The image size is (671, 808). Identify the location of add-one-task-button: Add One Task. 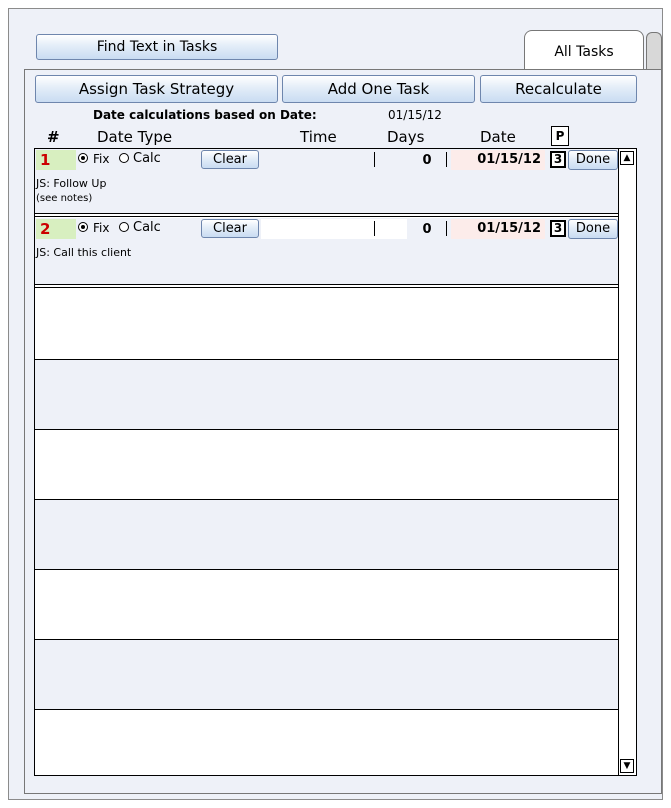
(378, 89).